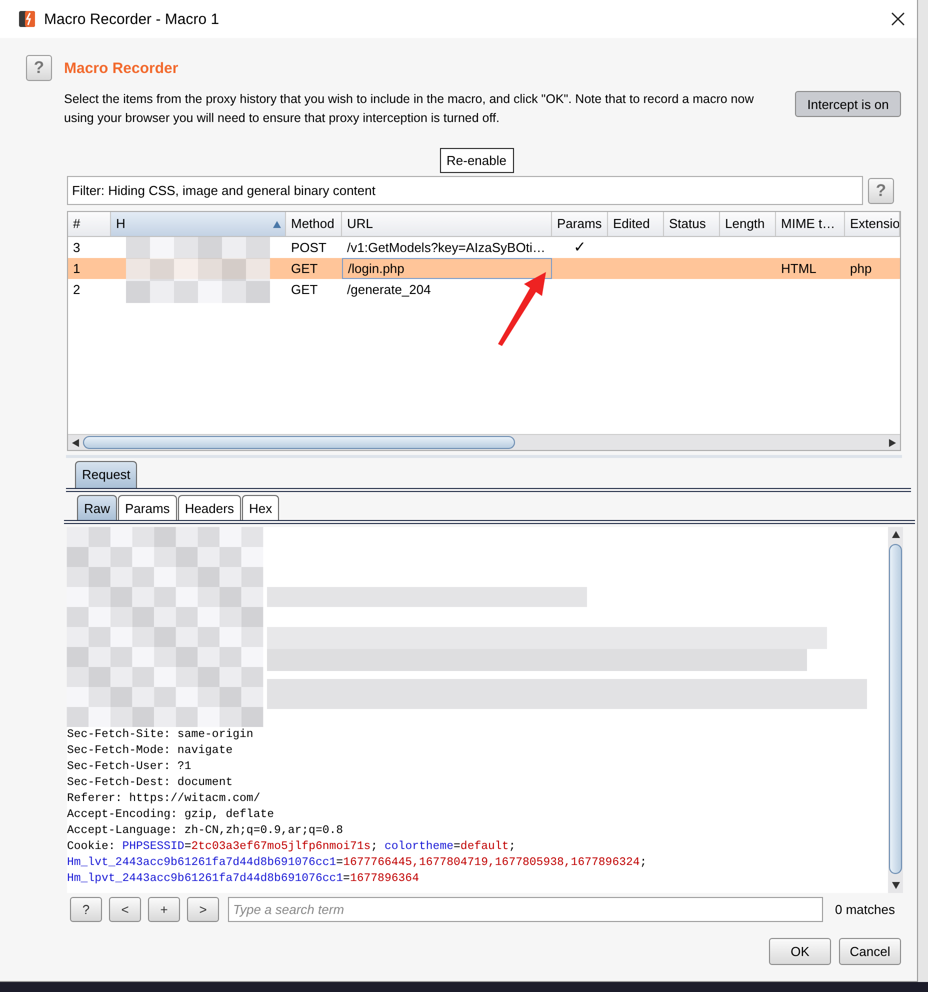  I want to click on match-count: 0 matches, so click(865, 909).